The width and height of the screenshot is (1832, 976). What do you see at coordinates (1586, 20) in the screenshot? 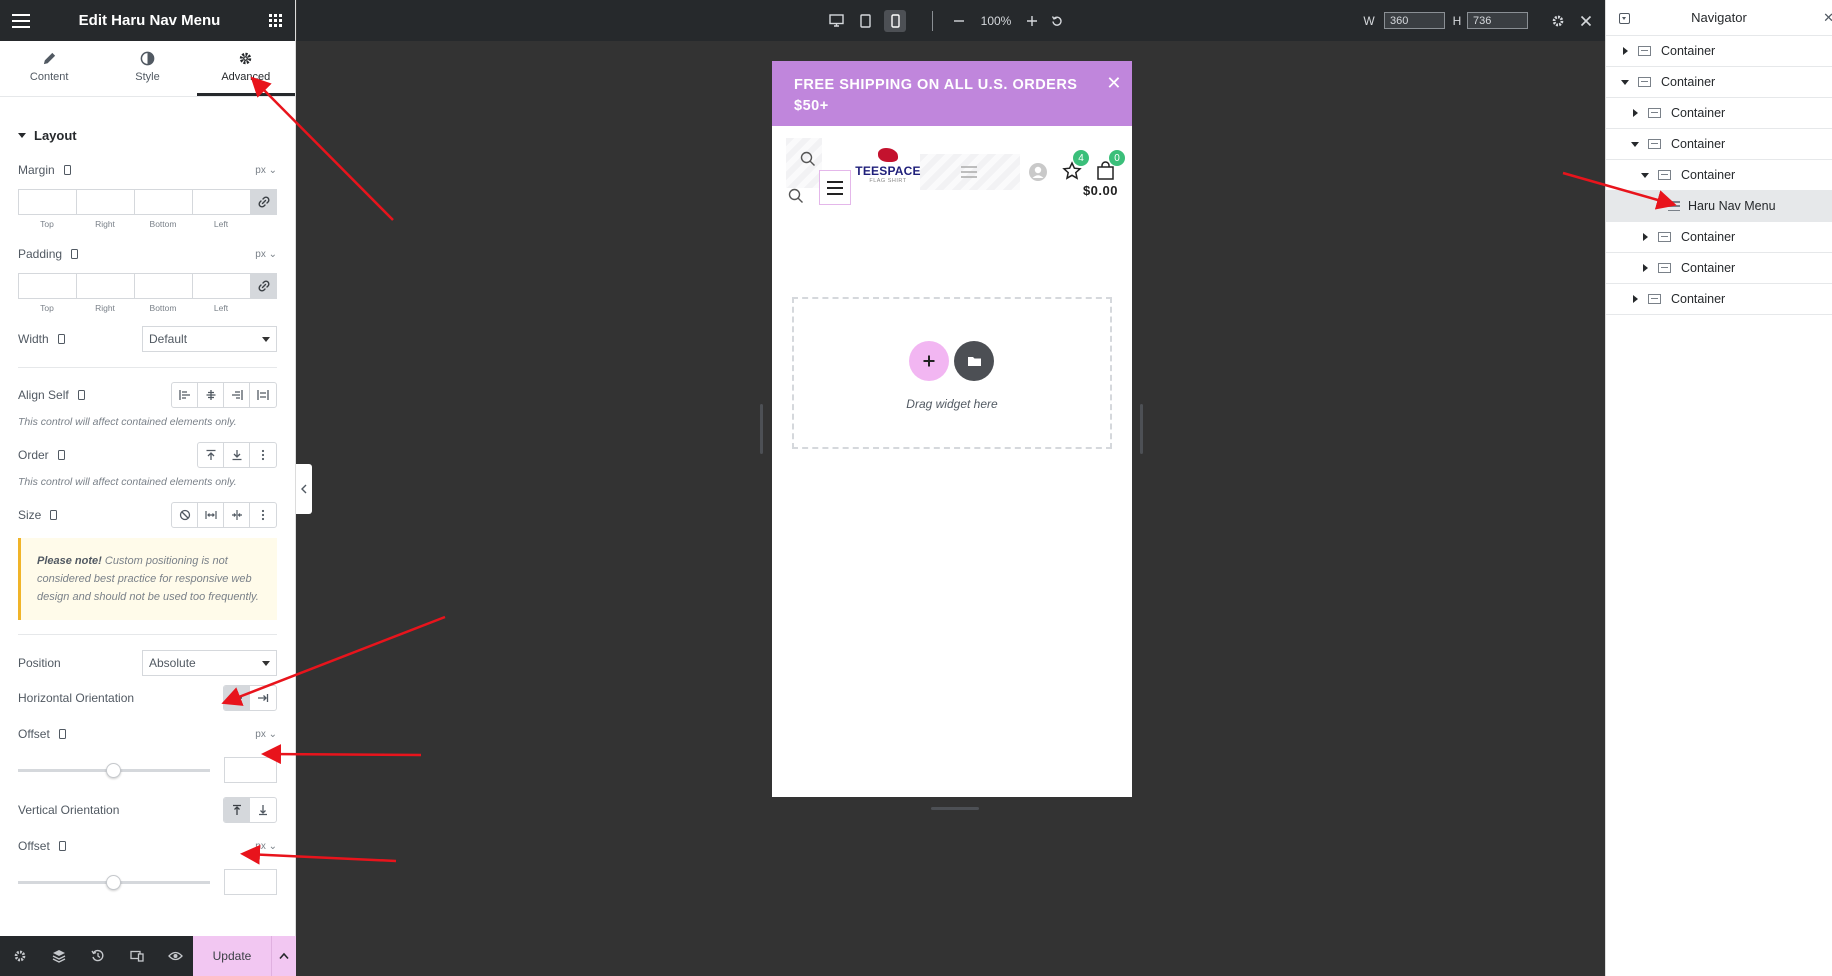
I see `close-responsive-button` at bounding box center [1586, 20].